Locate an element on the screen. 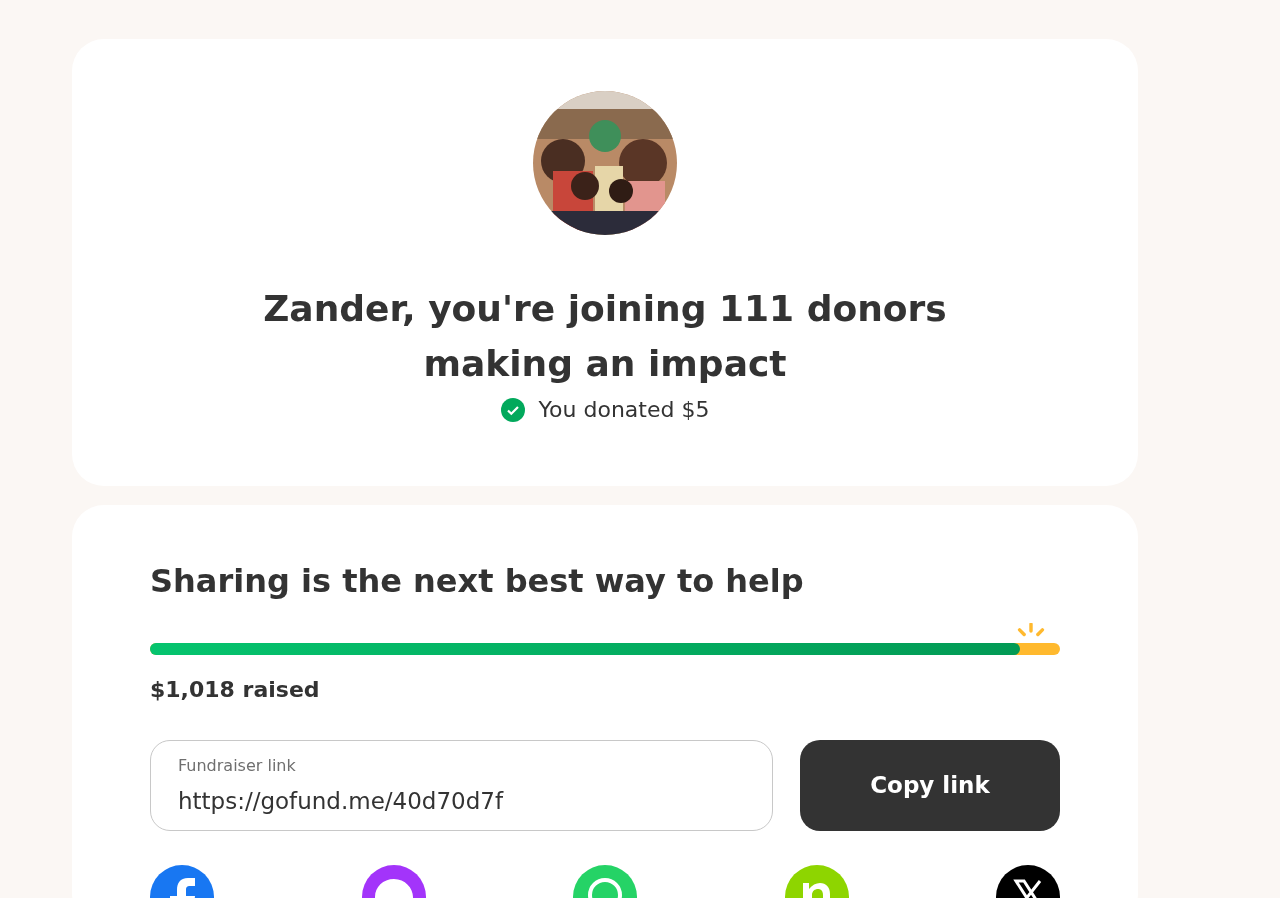  copy-link-button: Copy link is located at coordinates (930, 785).